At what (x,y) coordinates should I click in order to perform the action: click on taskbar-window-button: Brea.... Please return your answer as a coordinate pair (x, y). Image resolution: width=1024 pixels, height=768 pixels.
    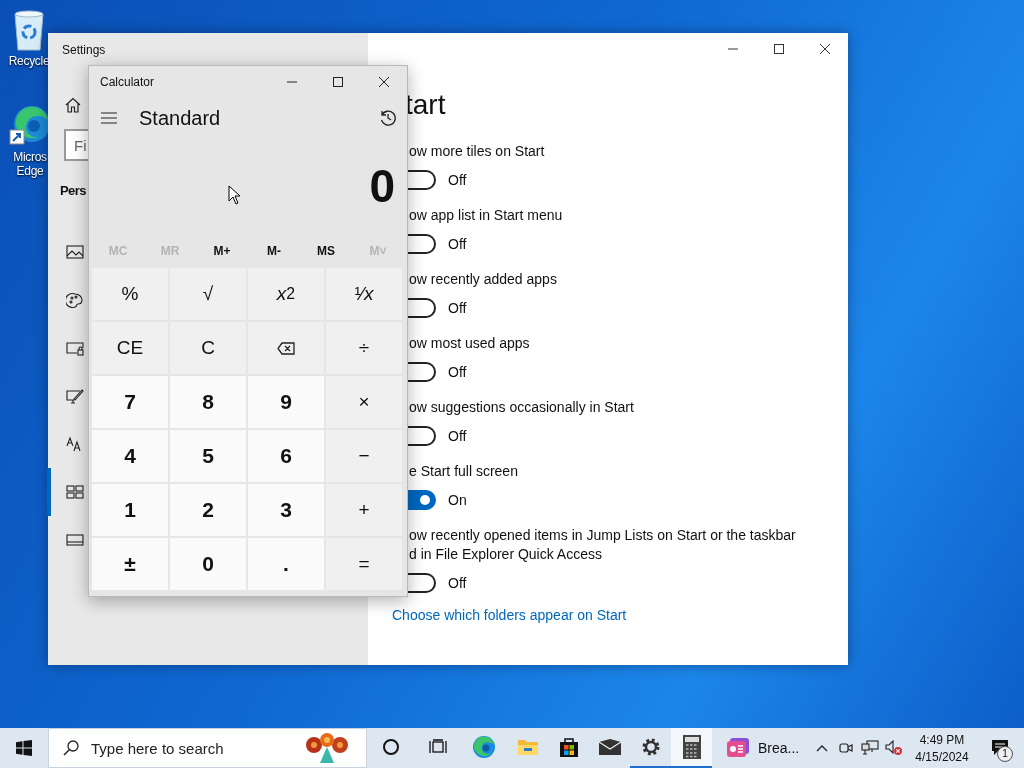
    Looking at the image, I should click on (761, 748).